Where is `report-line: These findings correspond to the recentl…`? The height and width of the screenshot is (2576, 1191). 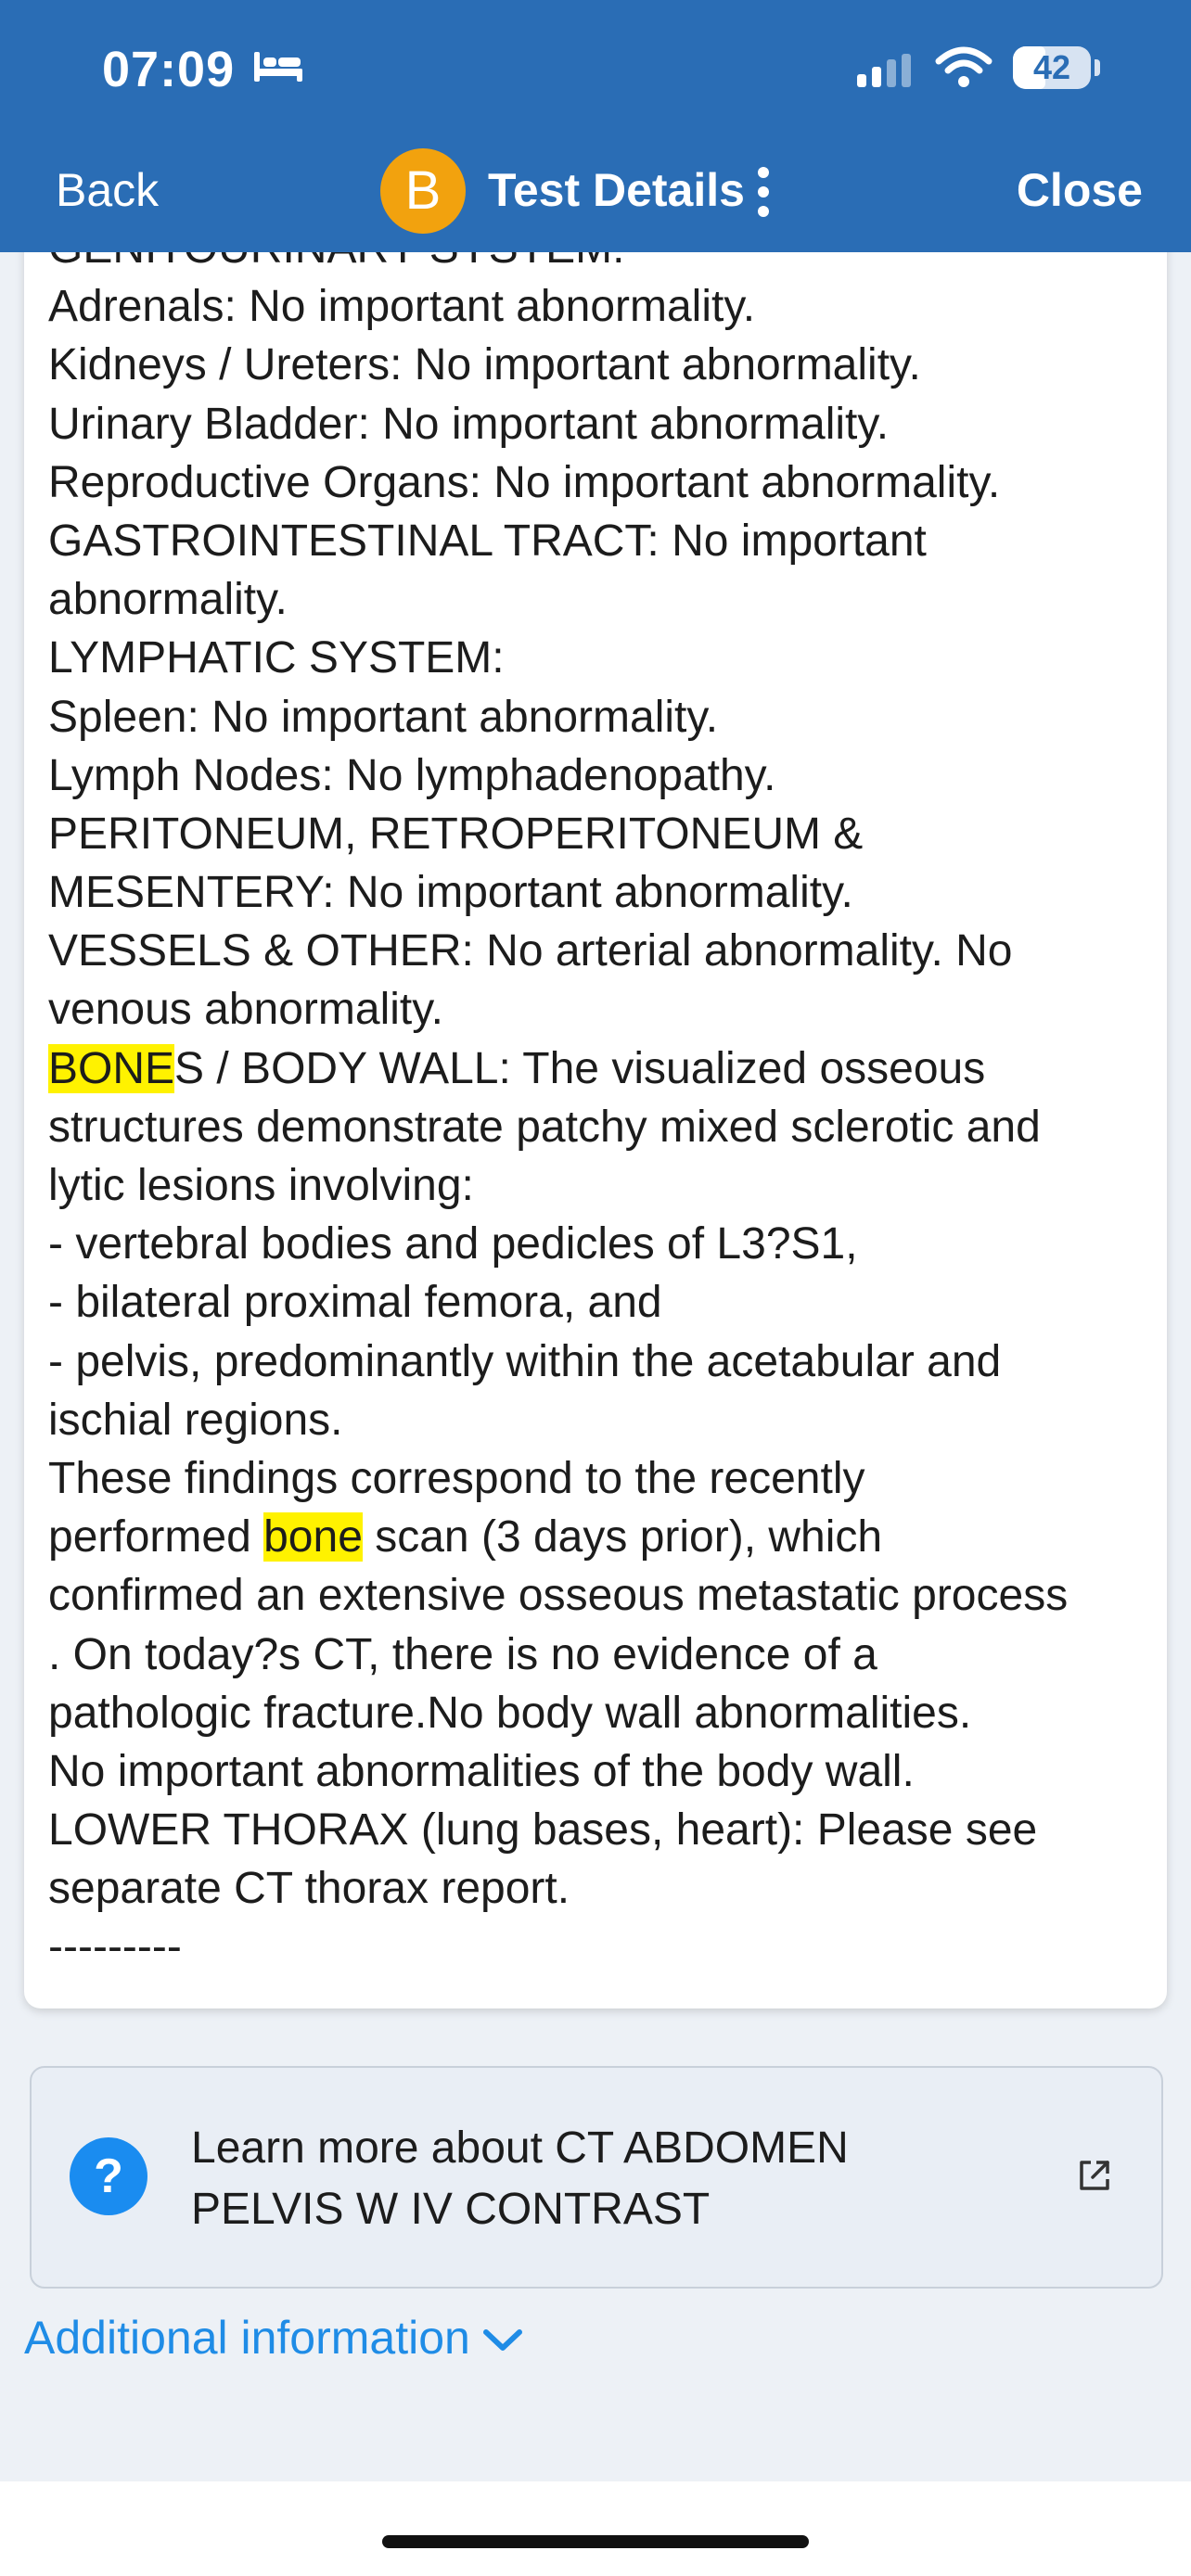
report-line: These findings correspond to the recentl… is located at coordinates (456, 1478).